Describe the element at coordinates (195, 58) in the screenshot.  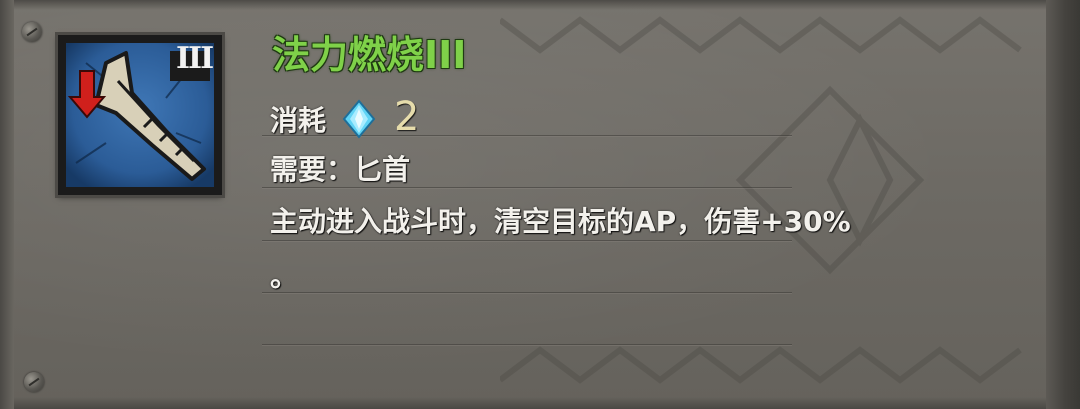
I see `tier-badge: III` at that location.